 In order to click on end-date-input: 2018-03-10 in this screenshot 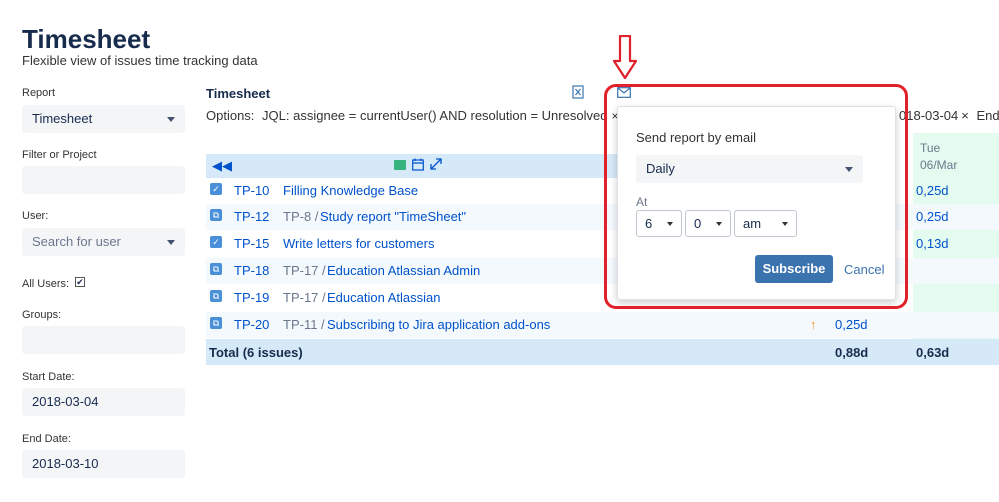, I will do `click(103, 464)`.